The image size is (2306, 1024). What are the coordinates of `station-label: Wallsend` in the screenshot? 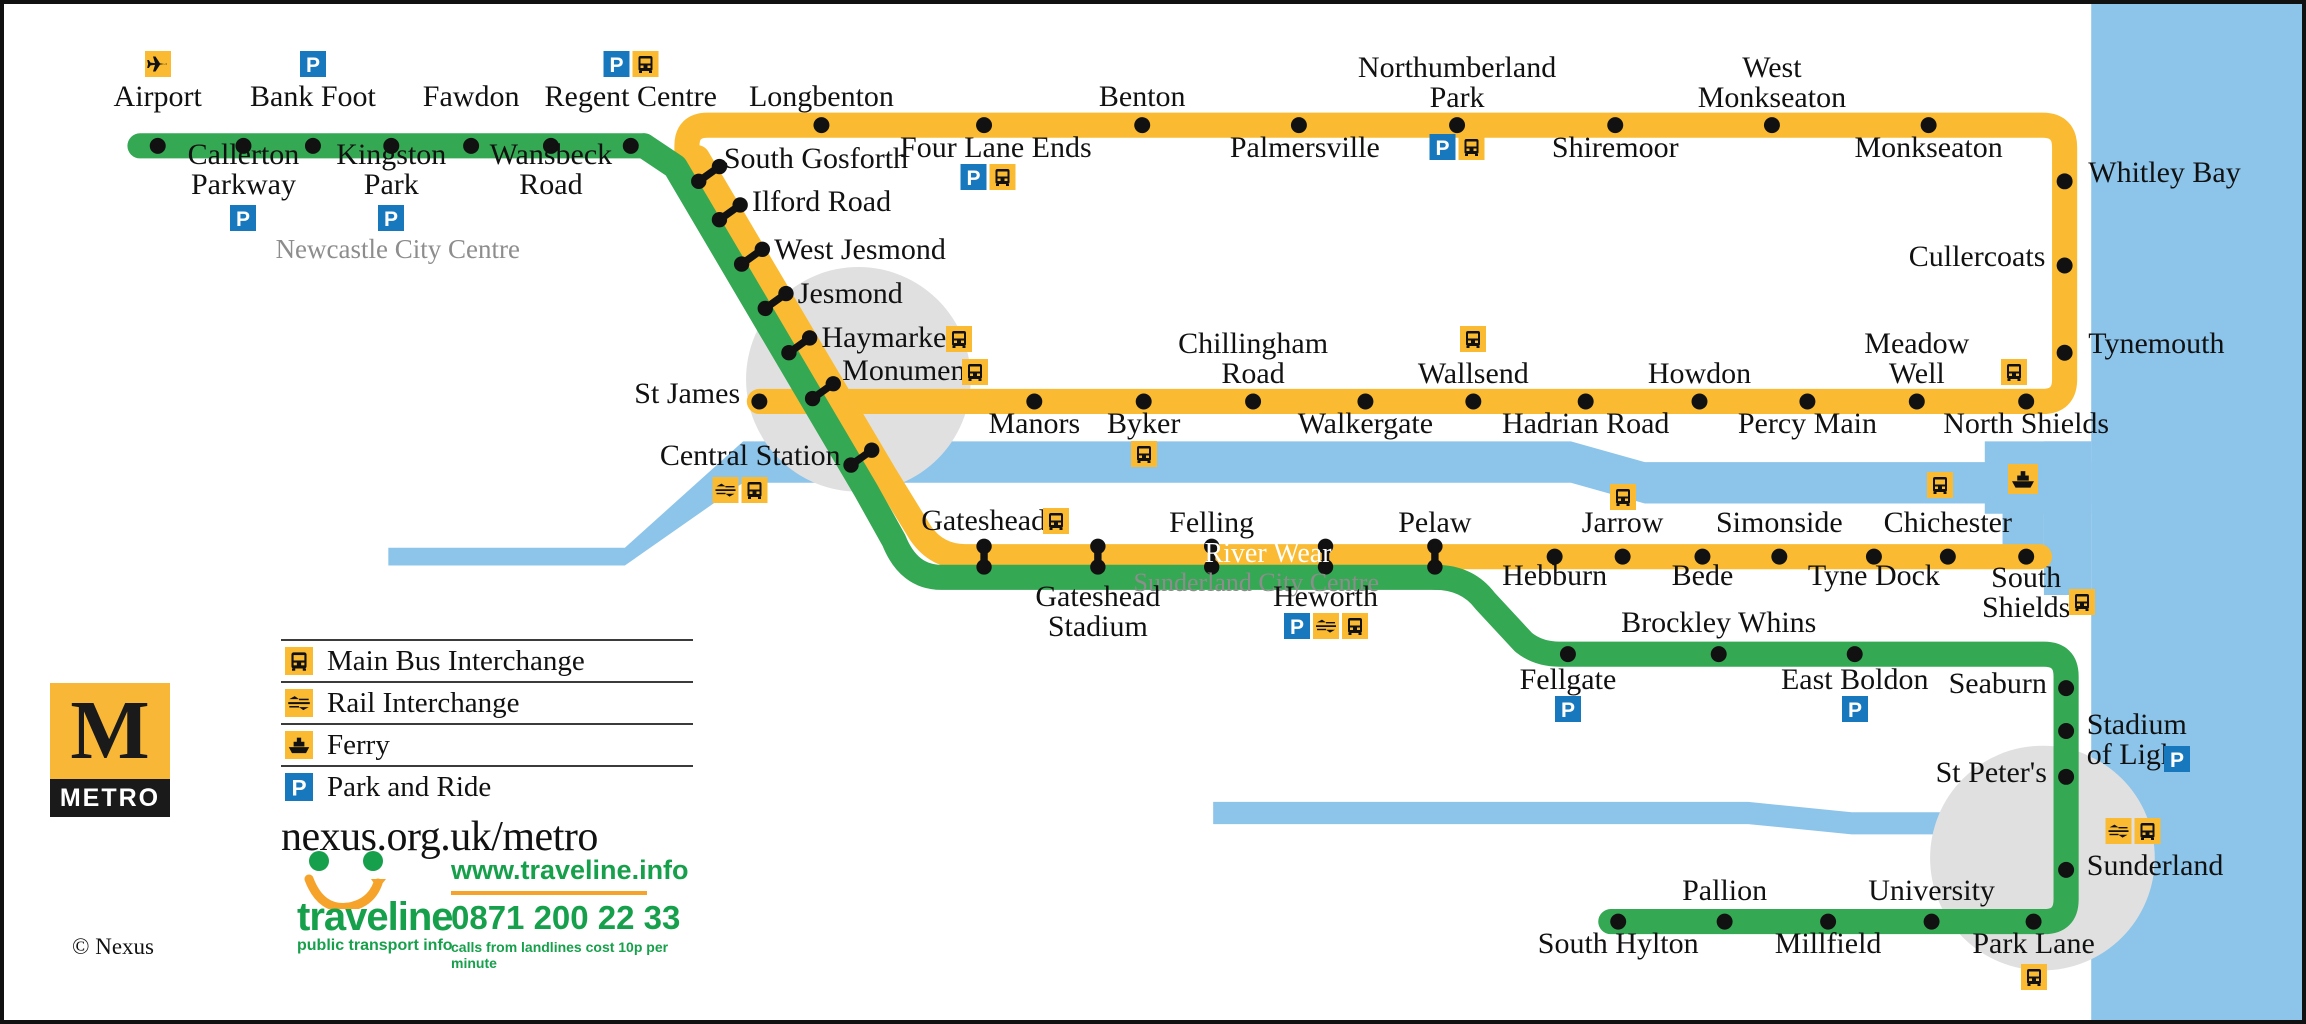 It's located at (1473, 374).